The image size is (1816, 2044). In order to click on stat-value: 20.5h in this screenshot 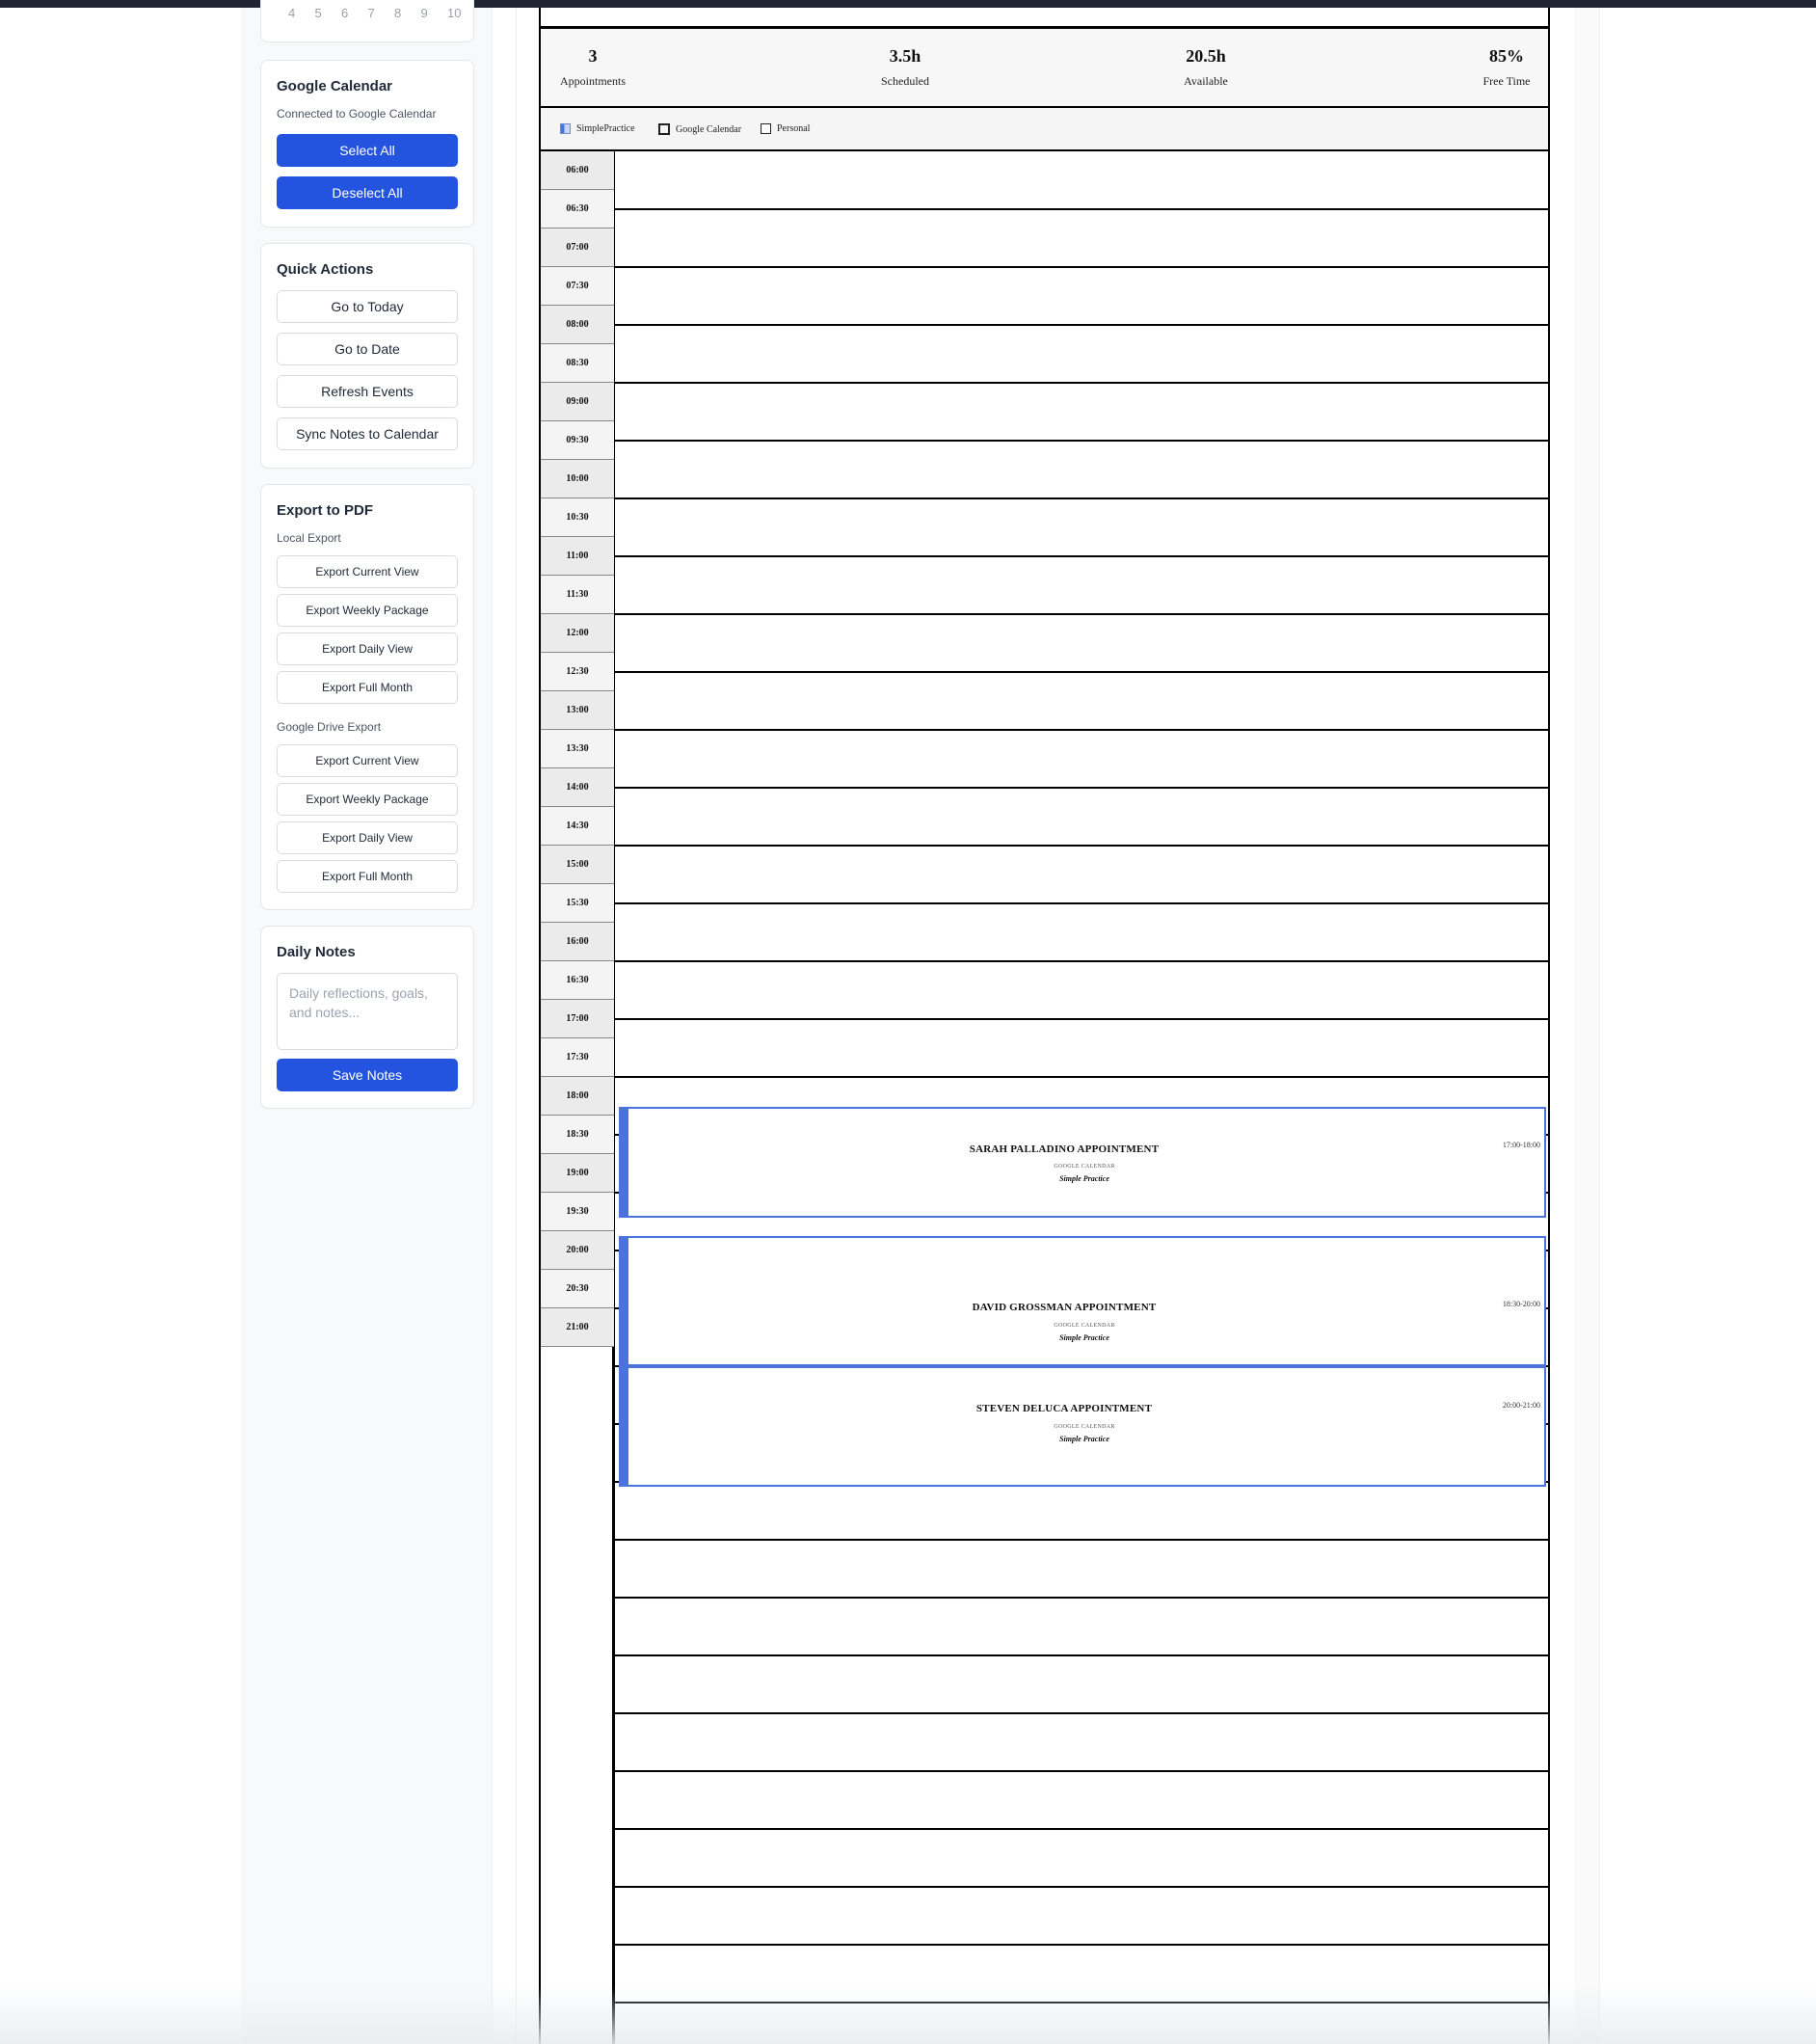, I will do `click(1206, 56)`.